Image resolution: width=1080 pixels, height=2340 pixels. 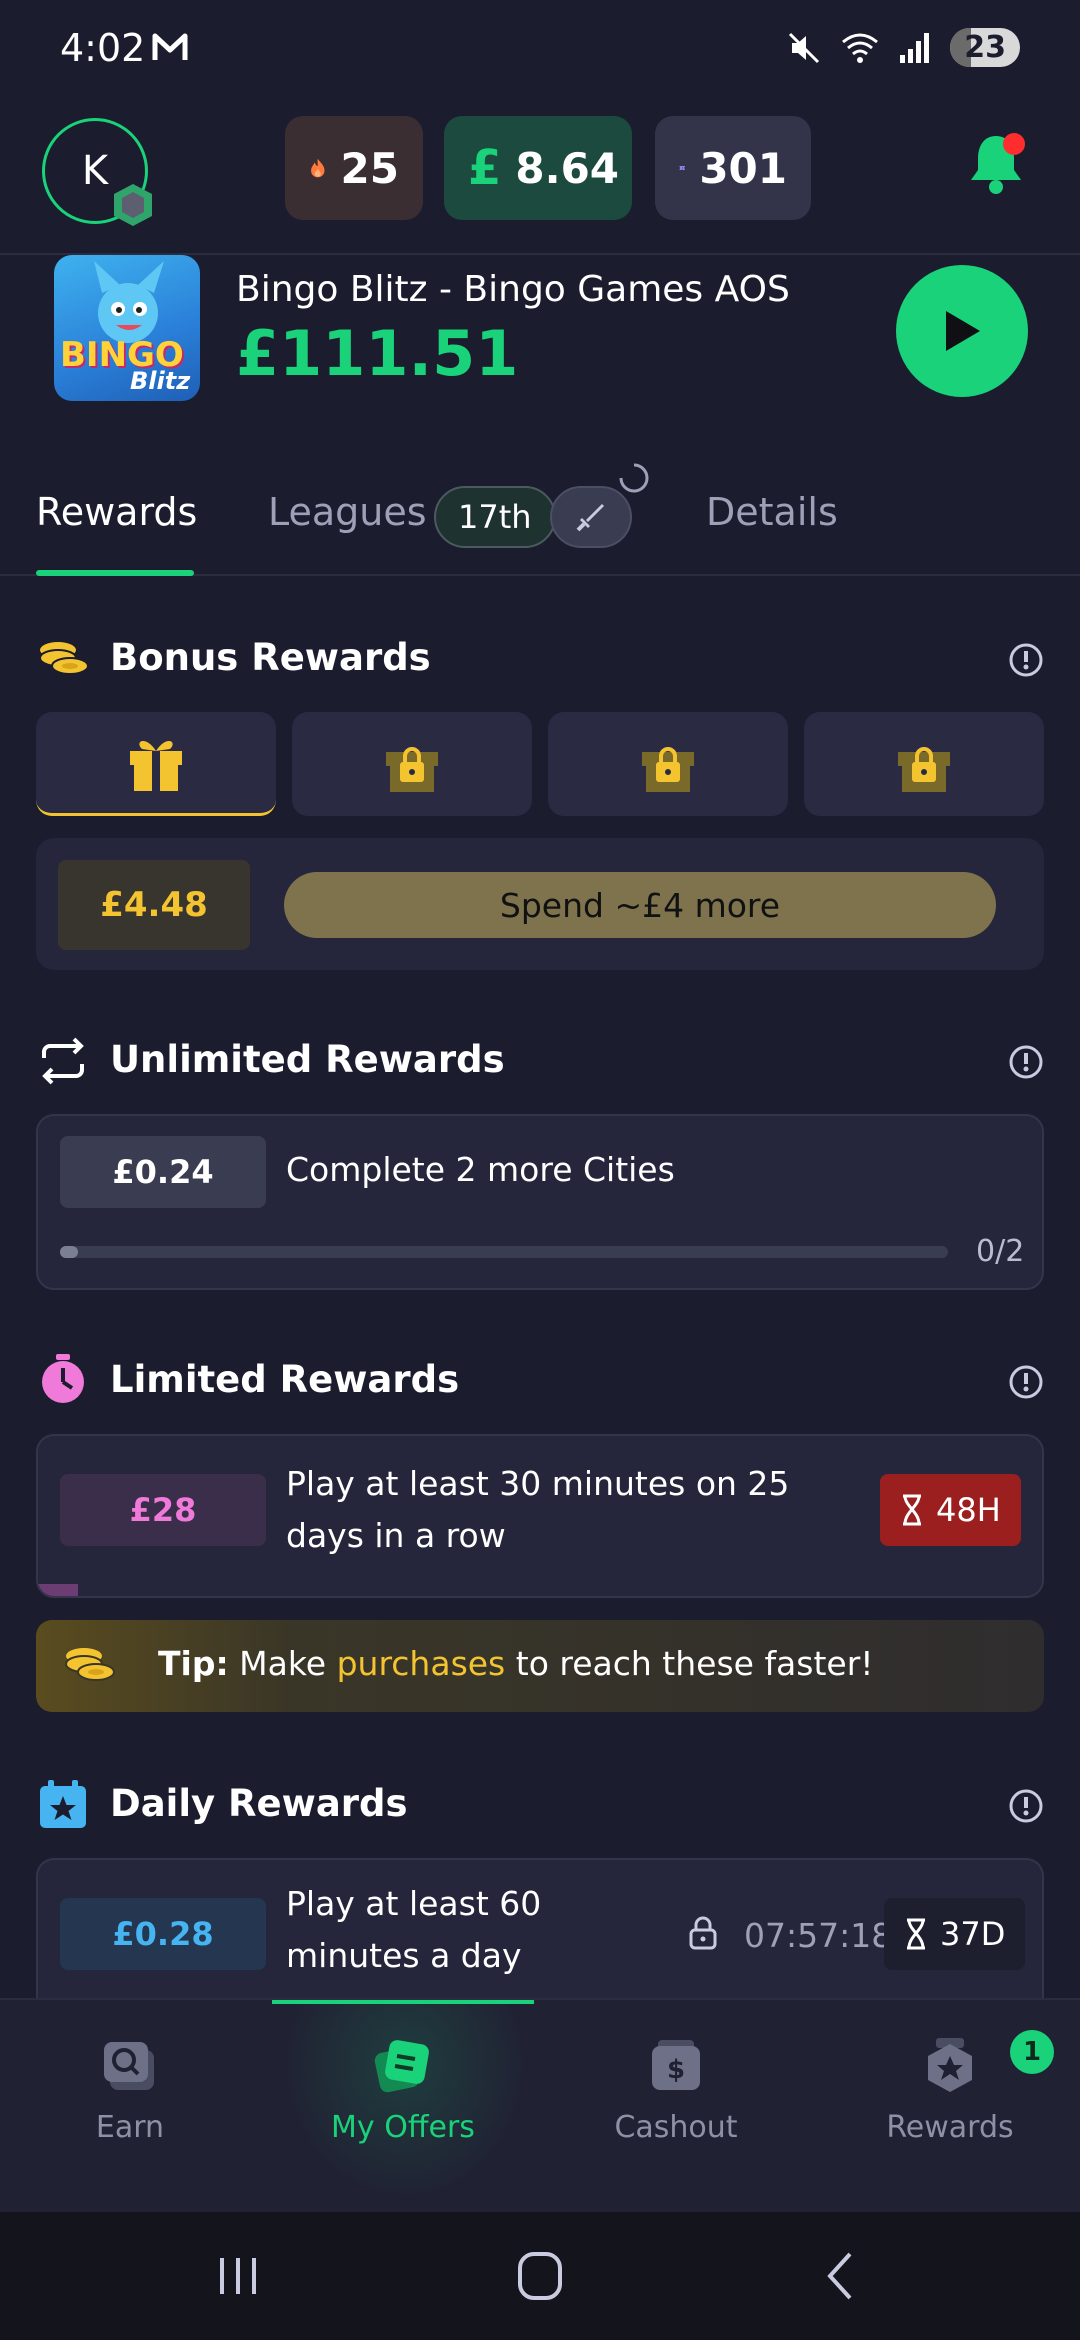 I want to click on home-icon, so click(x=540, y=2276).